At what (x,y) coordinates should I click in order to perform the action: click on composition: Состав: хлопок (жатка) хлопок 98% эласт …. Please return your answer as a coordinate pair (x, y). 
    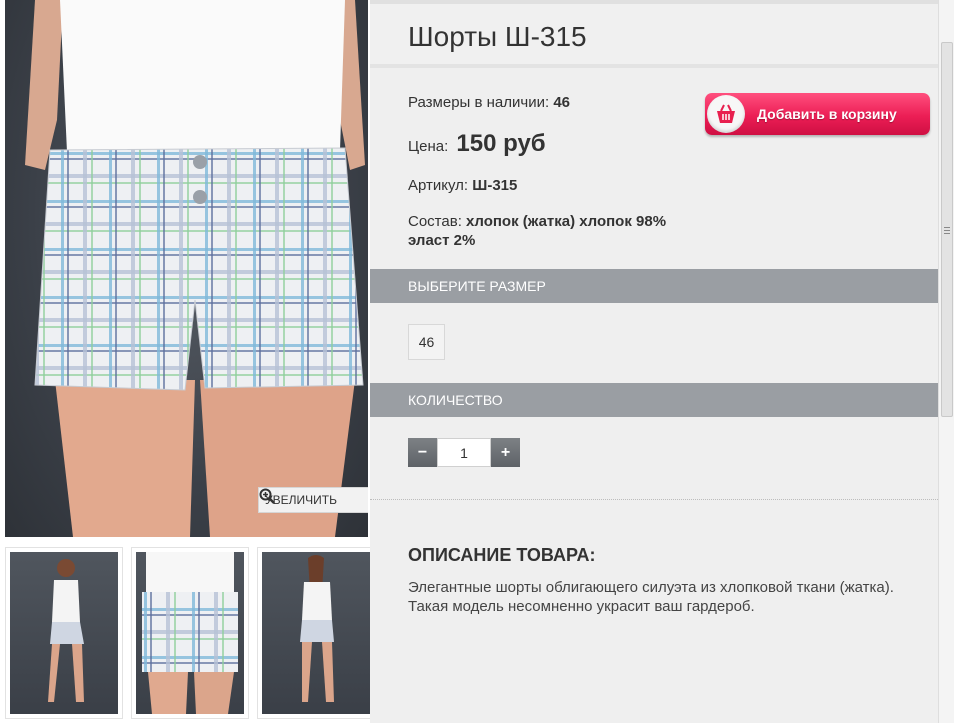
    Looking at the image, I should click on (537, 231).